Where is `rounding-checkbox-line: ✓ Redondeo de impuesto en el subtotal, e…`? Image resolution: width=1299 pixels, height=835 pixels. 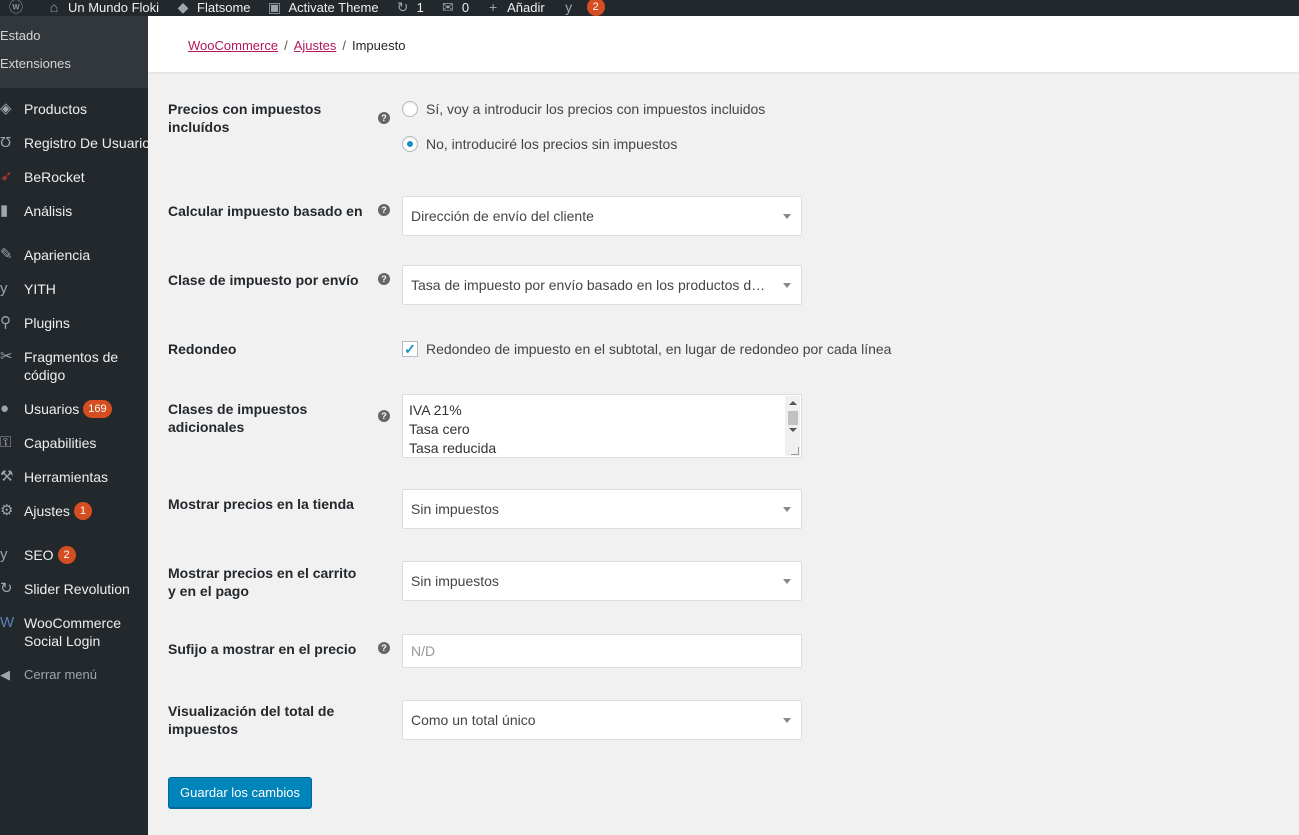 rounding-checkbox-line: ✓ Redondeo de impuesto en el subtotal, e… is located at coordinates (646, 349).